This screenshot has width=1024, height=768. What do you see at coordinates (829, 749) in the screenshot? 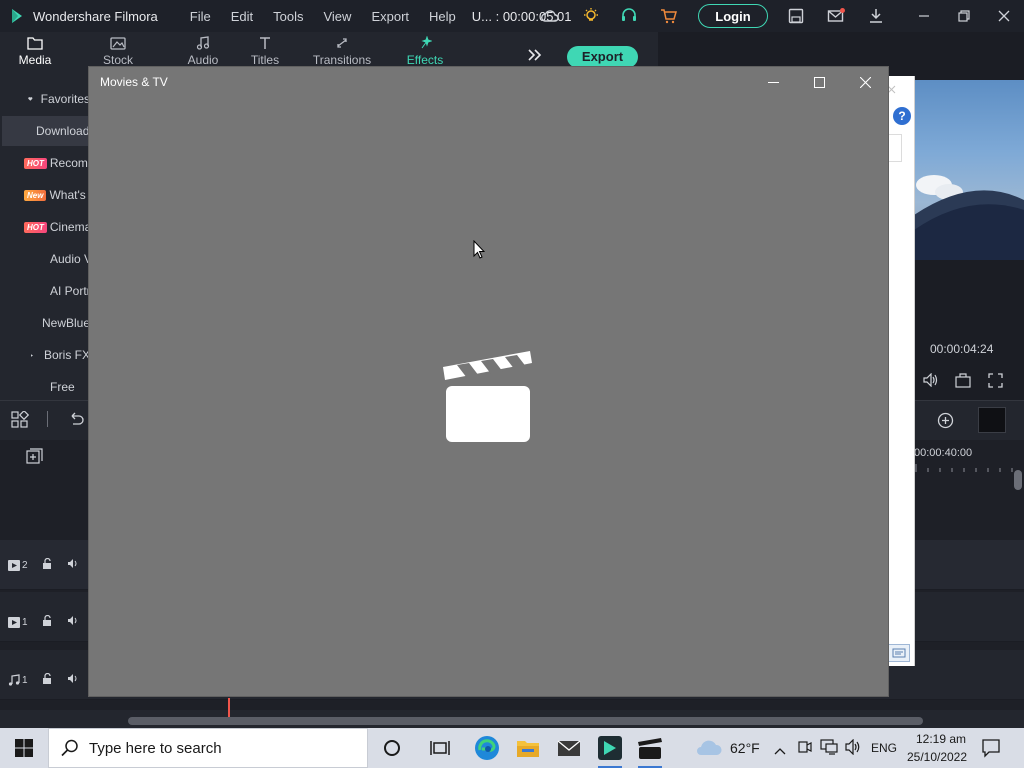
I see `network-icon` at bounding box center [829, 749].